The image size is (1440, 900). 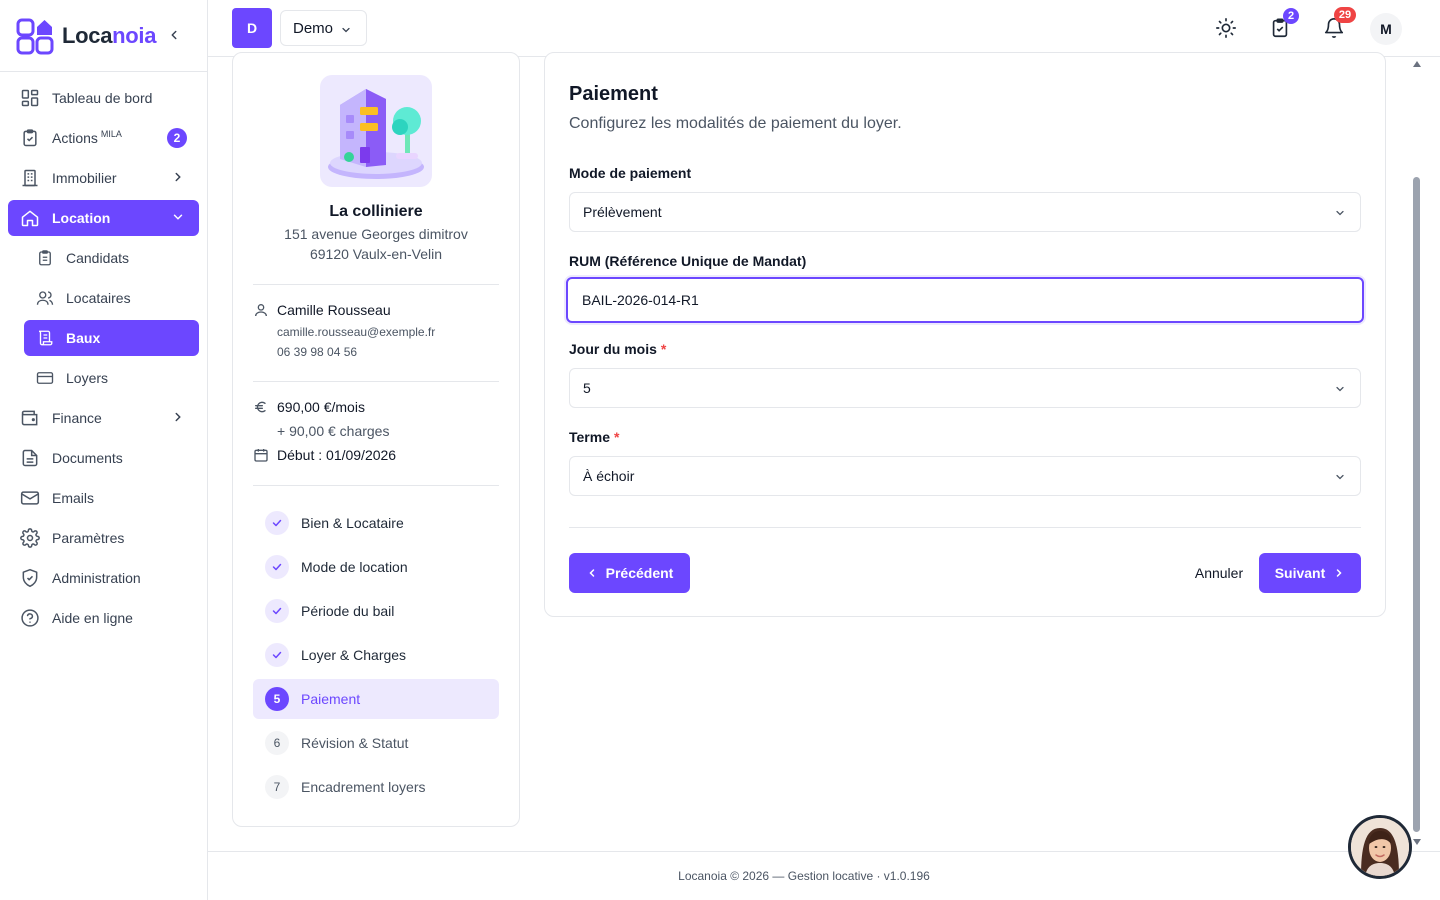 I want to click on start-date: Début : 01/09/2026, so click(x=337, y=455).